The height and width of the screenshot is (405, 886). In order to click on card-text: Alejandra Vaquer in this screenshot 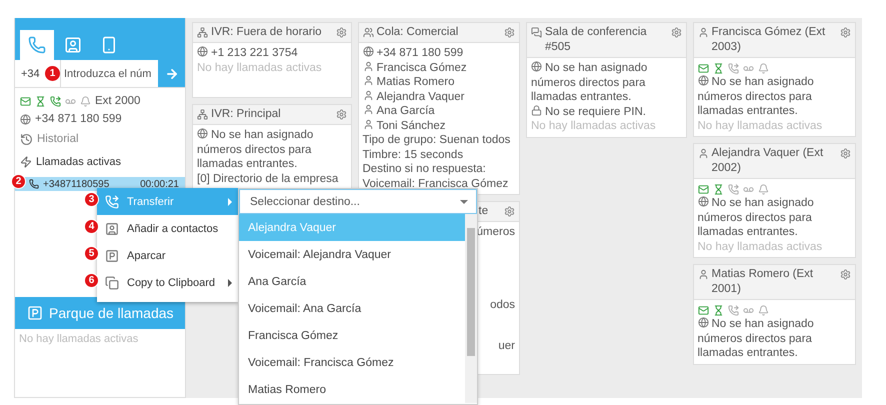, I will do `click(438, 97)`.